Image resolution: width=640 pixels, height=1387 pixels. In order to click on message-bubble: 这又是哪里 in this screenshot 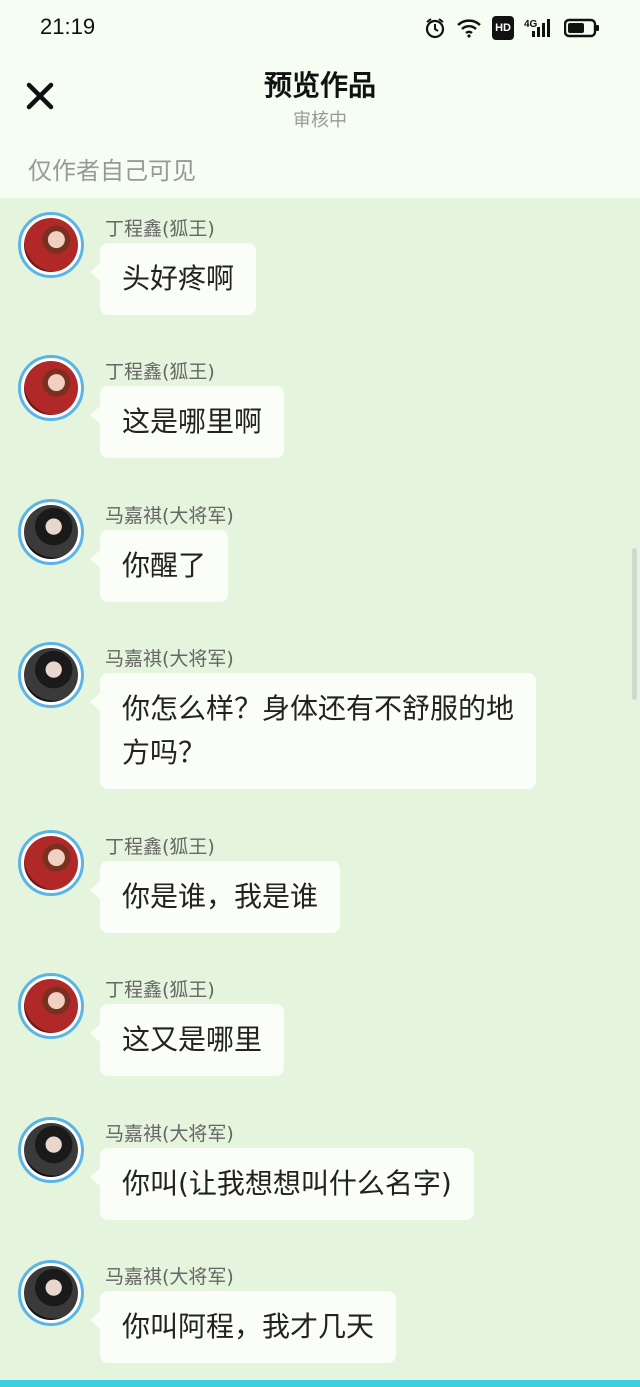, I will do `click(187, 1040)`.